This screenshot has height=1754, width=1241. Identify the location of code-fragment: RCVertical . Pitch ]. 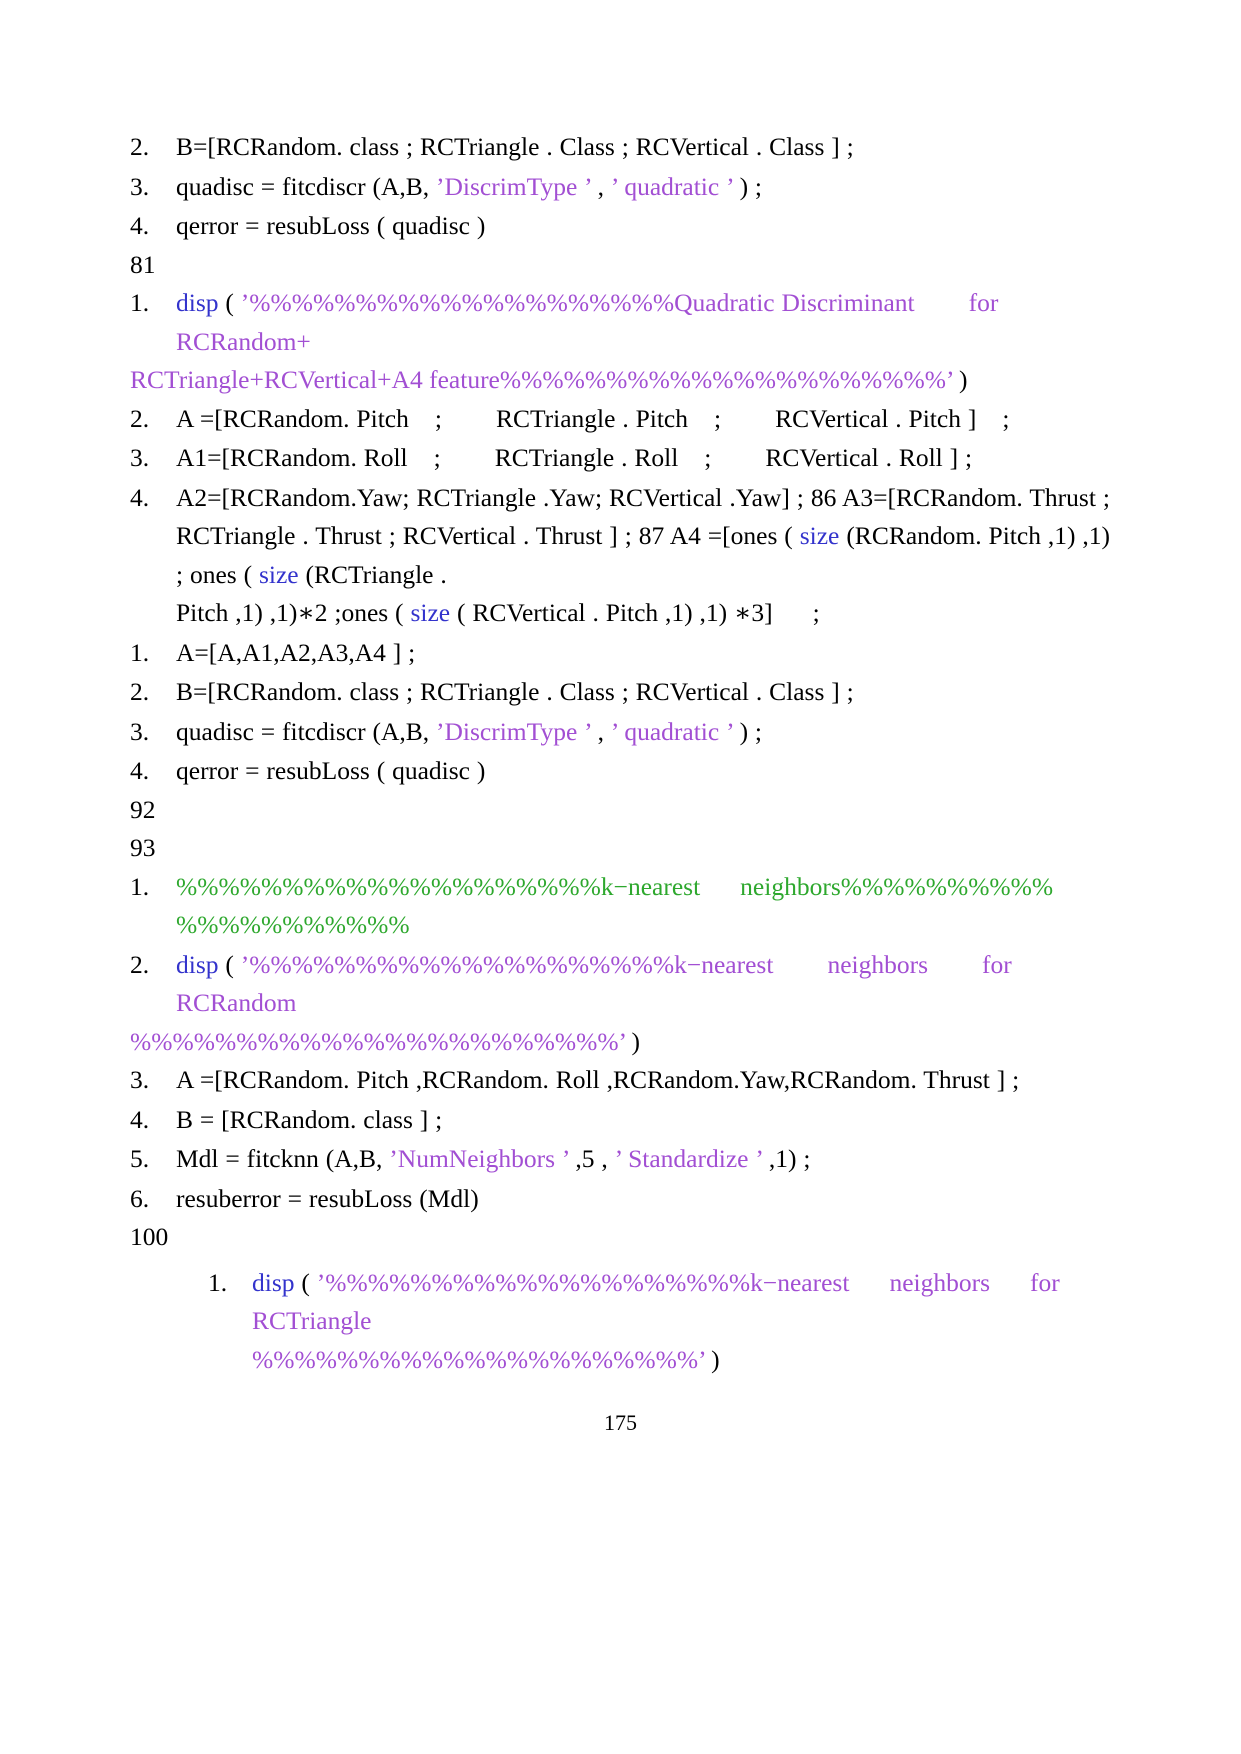
(876, 418).